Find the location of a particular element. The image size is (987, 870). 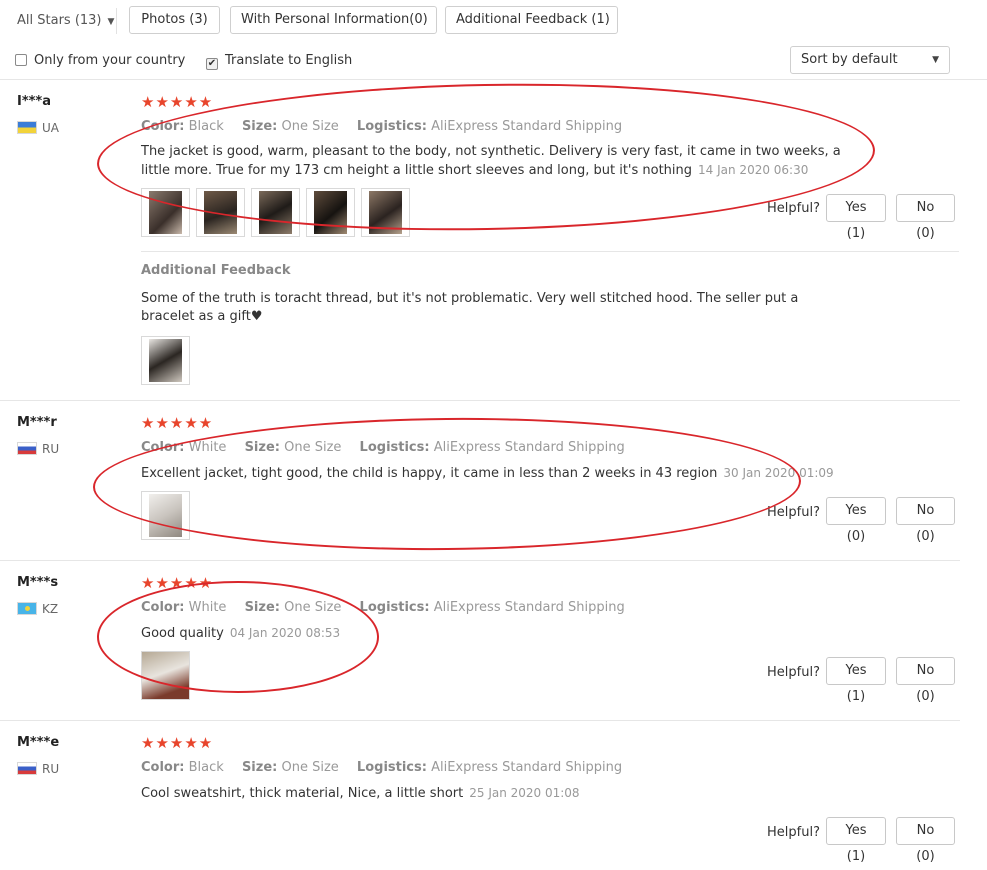

filter-photos-button: Photos (3) is located at coordinates (174, 20).